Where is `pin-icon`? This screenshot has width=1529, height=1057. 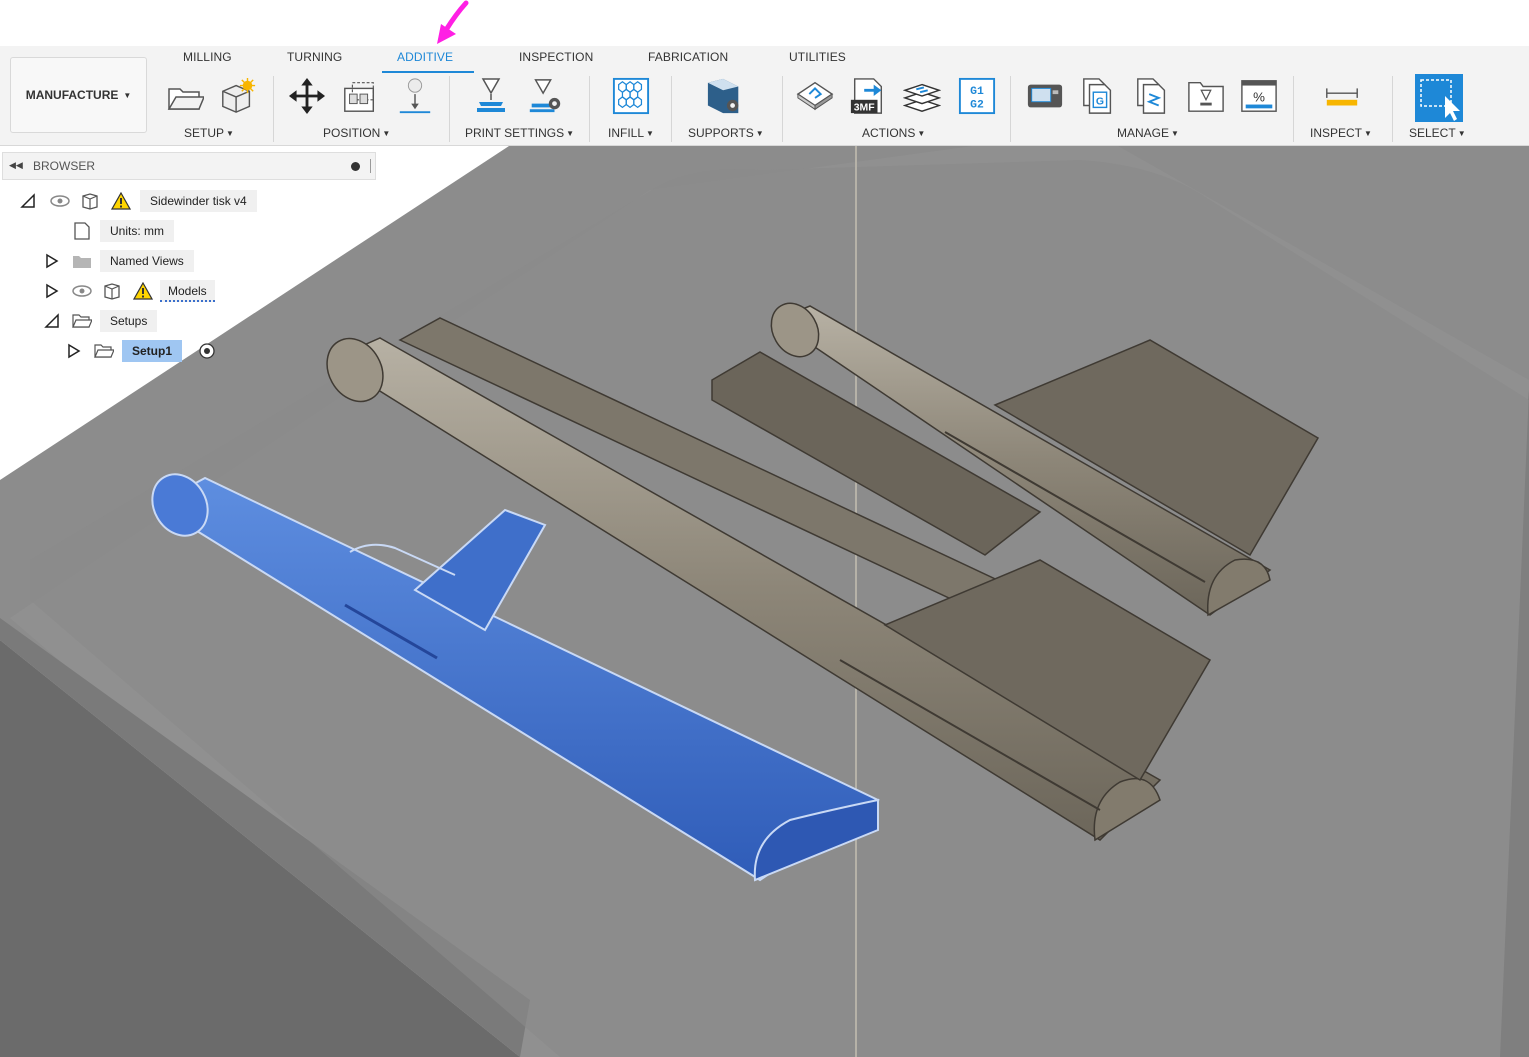
pin-icon is located at coordinates (355, 166).